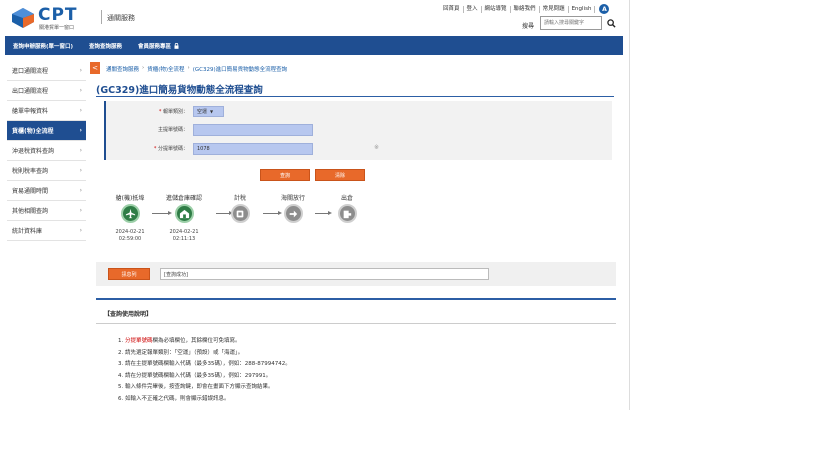  I want to click on instruction-line: 1. 分提單號碼欄為必填欄位，其餘欄位可免填寫。, so click(179, 341).